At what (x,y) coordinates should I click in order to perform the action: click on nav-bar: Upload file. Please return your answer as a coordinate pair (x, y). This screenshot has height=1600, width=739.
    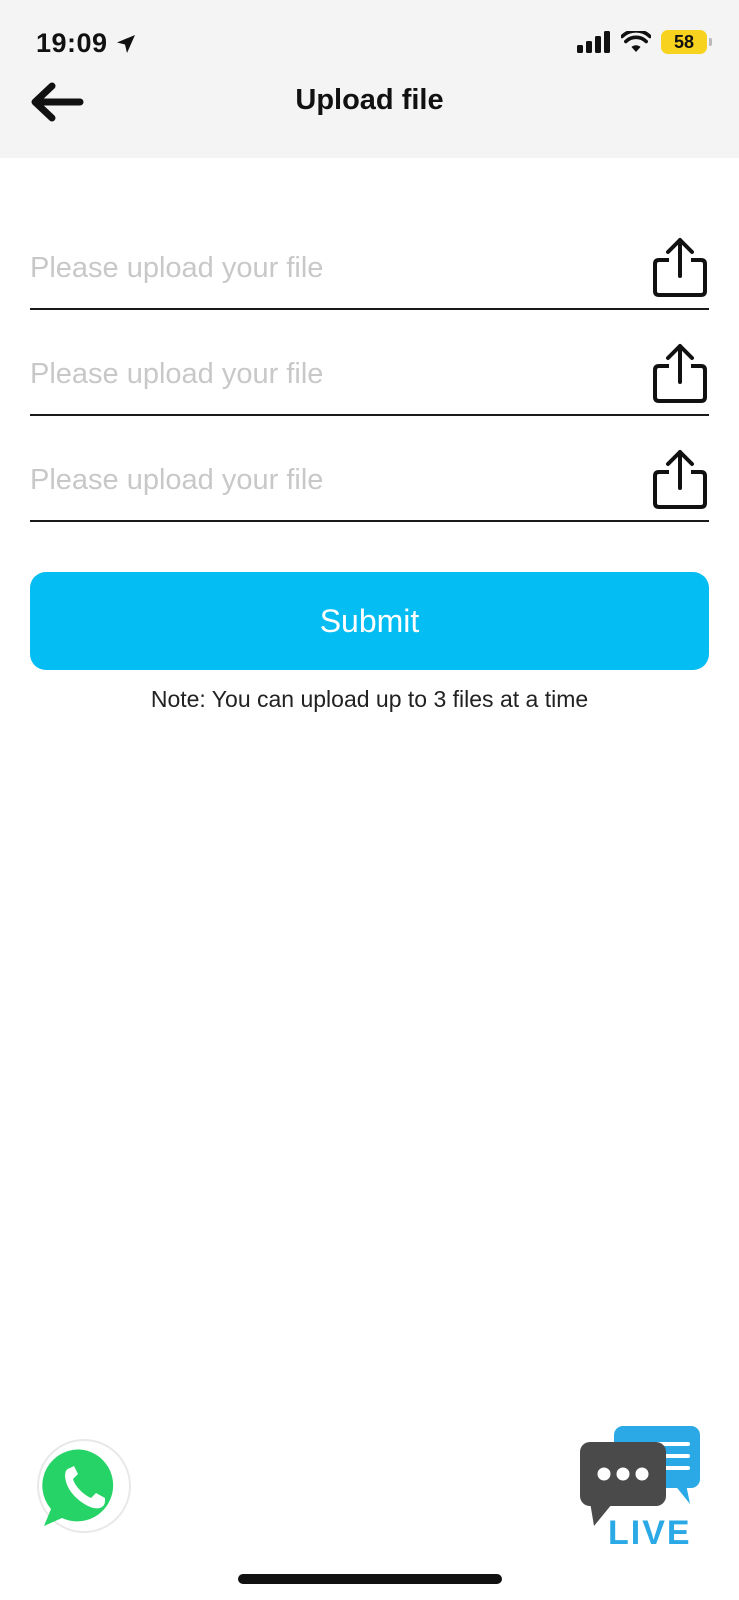
    Looking at the image, I should click on (369, 102).